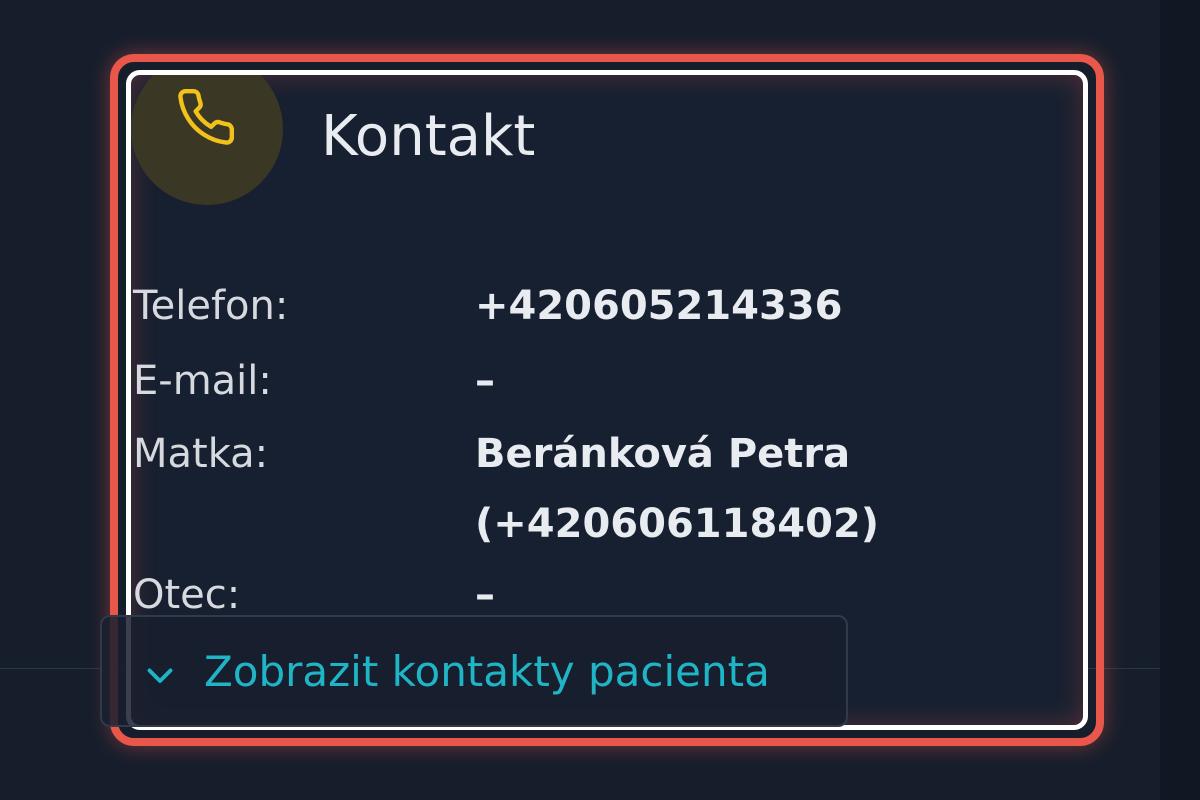 This screenshot has height=800, width=1200. I want to click on mother-name: Beránková Petra, so click(663, 454).